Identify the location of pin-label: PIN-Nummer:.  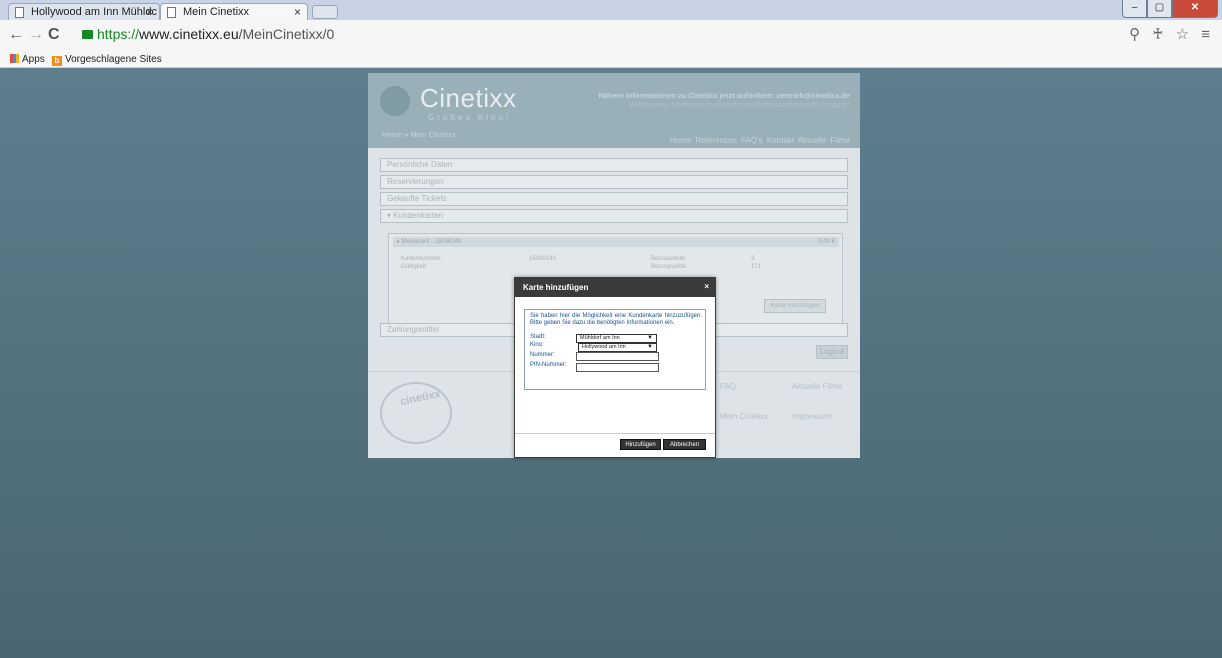
(548, 365).